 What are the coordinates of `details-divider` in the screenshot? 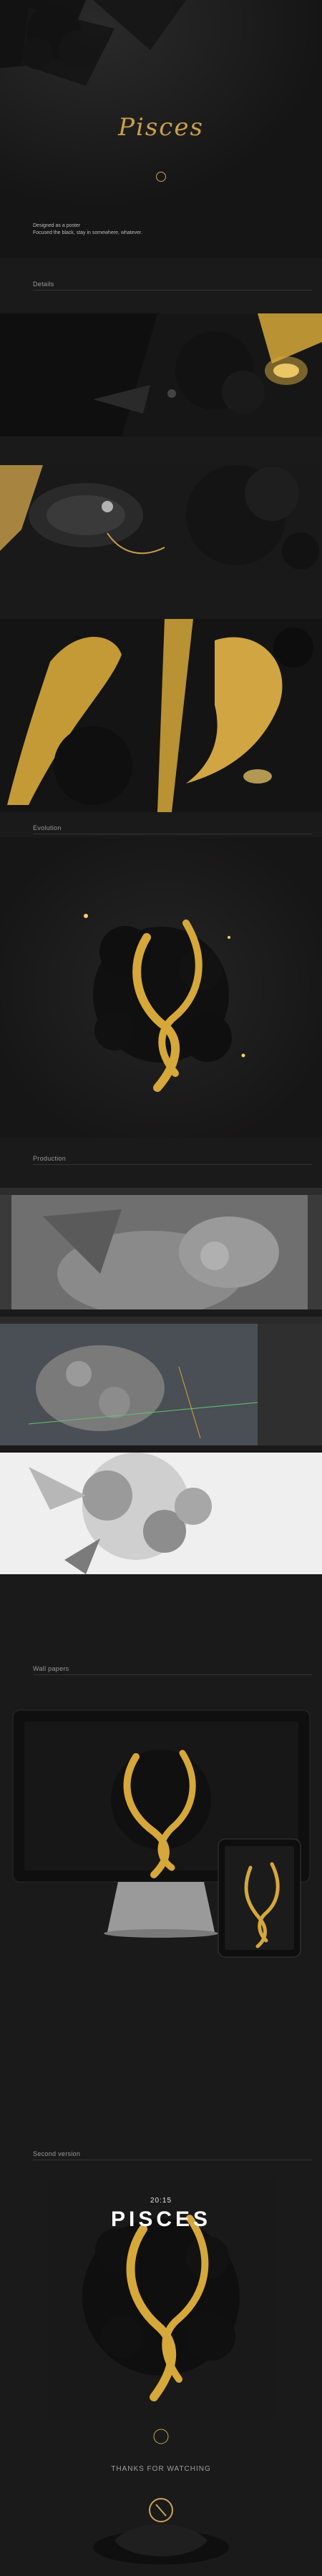 It's located at (172, 290).